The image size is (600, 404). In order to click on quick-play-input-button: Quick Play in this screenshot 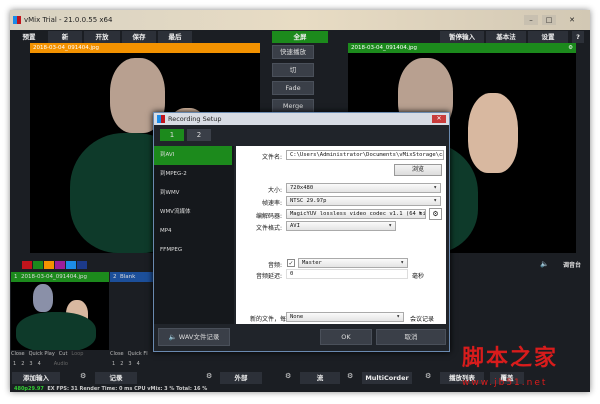, I will do `click(42, 354)`.